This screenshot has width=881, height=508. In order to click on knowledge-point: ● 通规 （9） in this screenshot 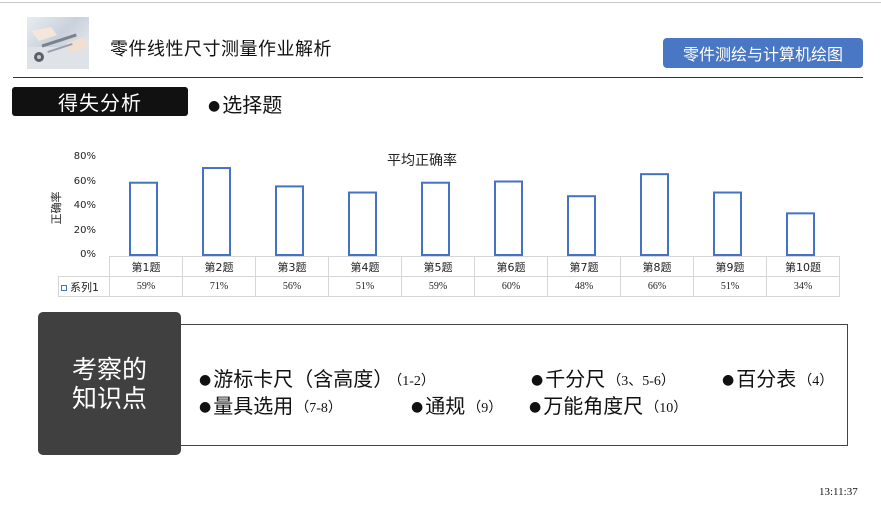, I will do `click(456, 404)`.